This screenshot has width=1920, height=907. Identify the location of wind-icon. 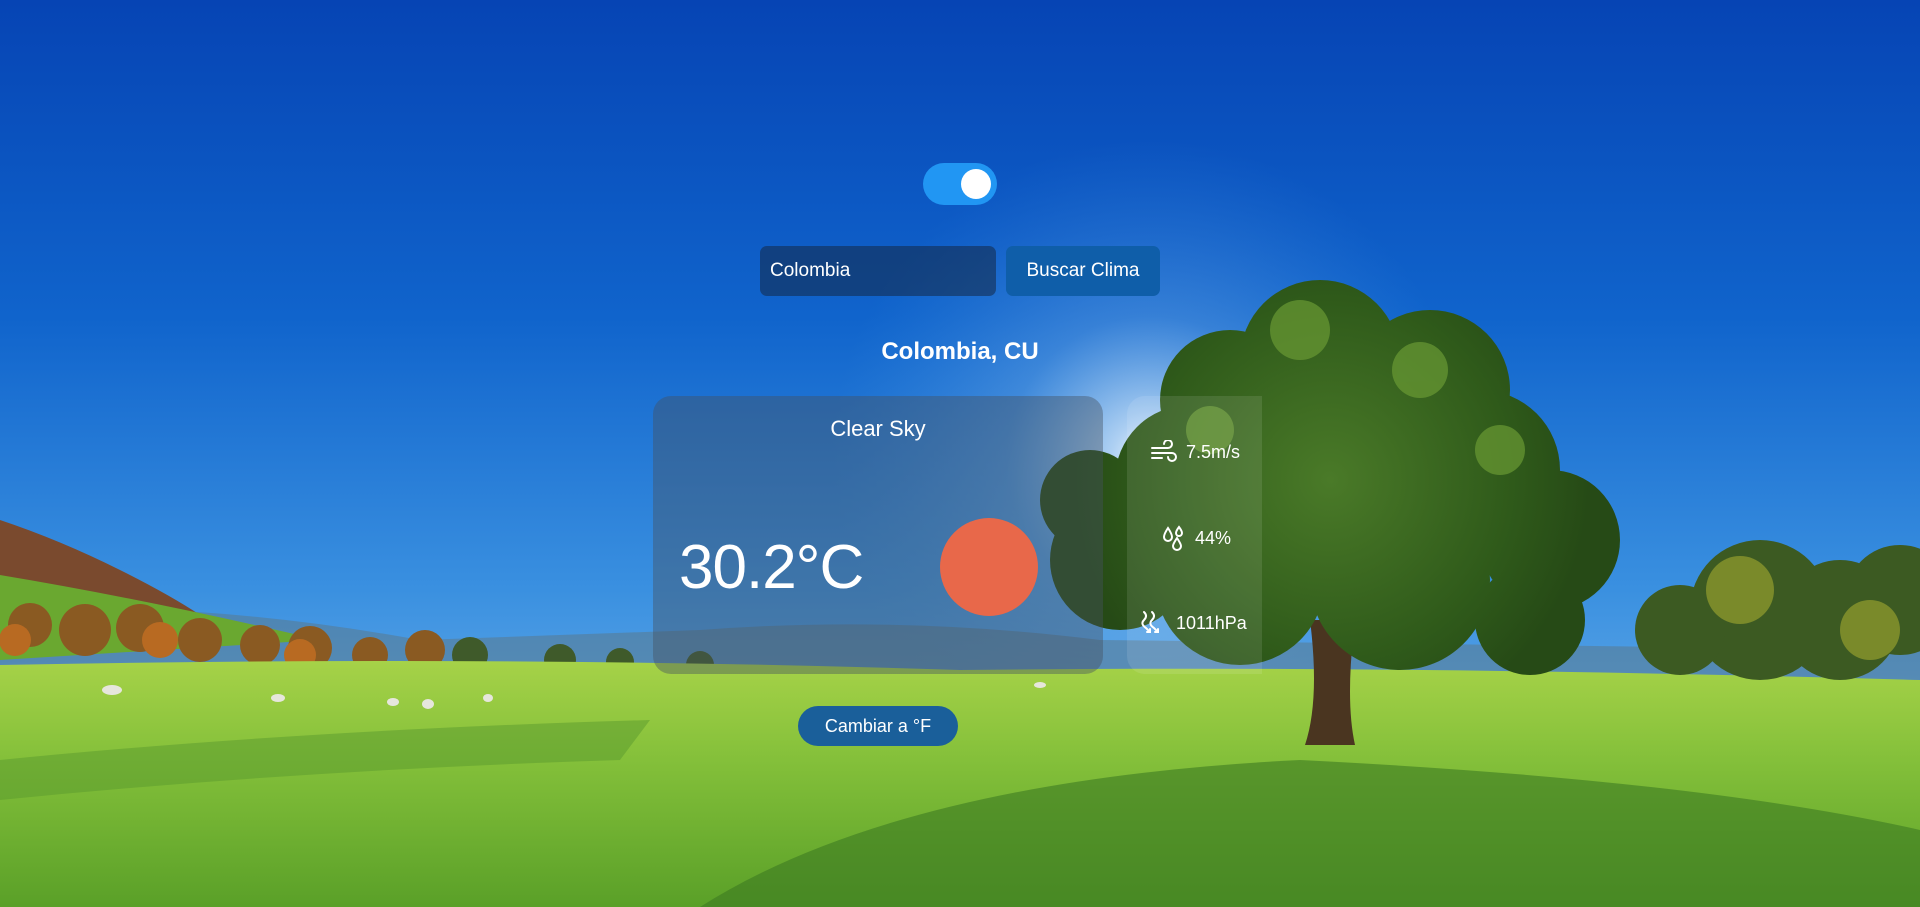
(1164, 451).